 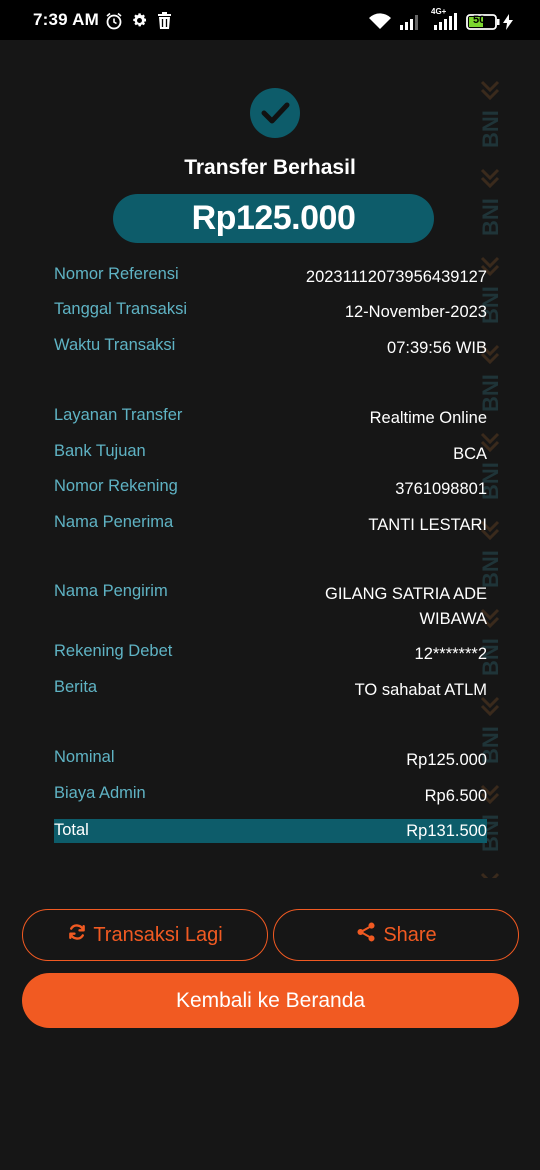 I want to click on detail-label: Nomor Rekening, so click(x=116, y=486).